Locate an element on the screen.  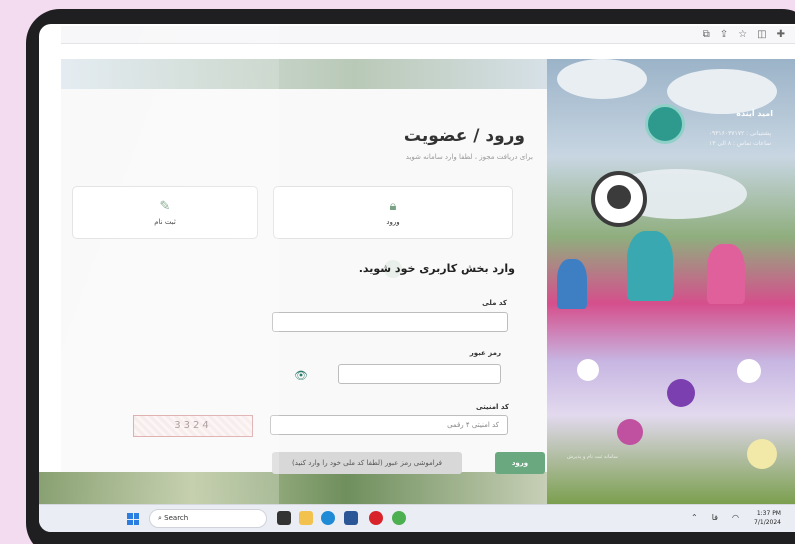
page-title: ورود / عضویت is located at coordinates (464, 136).